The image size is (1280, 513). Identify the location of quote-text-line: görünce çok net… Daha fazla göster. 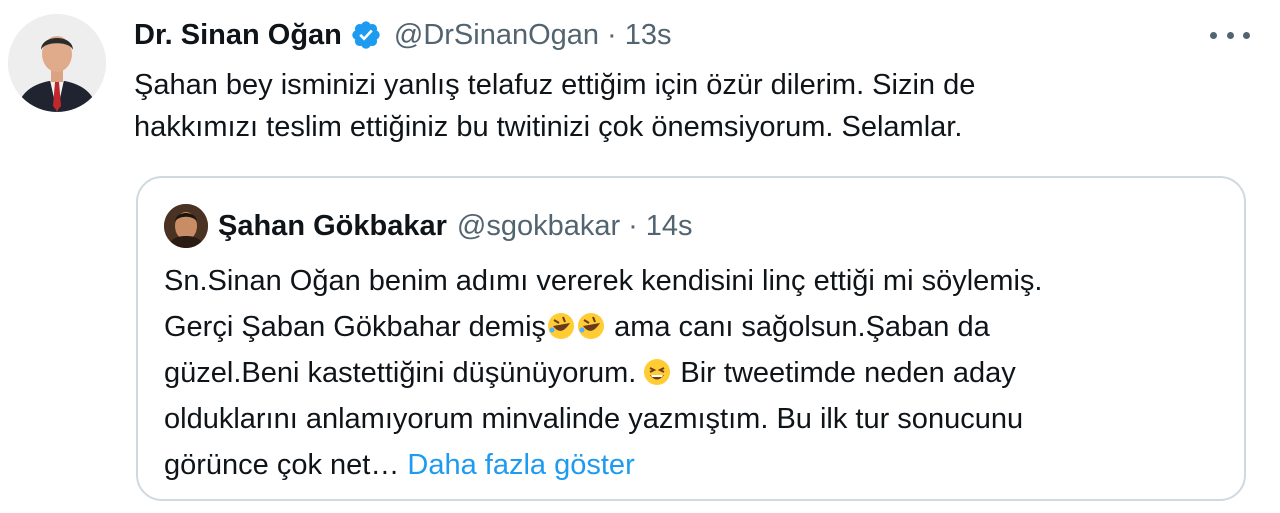
(694, 465).